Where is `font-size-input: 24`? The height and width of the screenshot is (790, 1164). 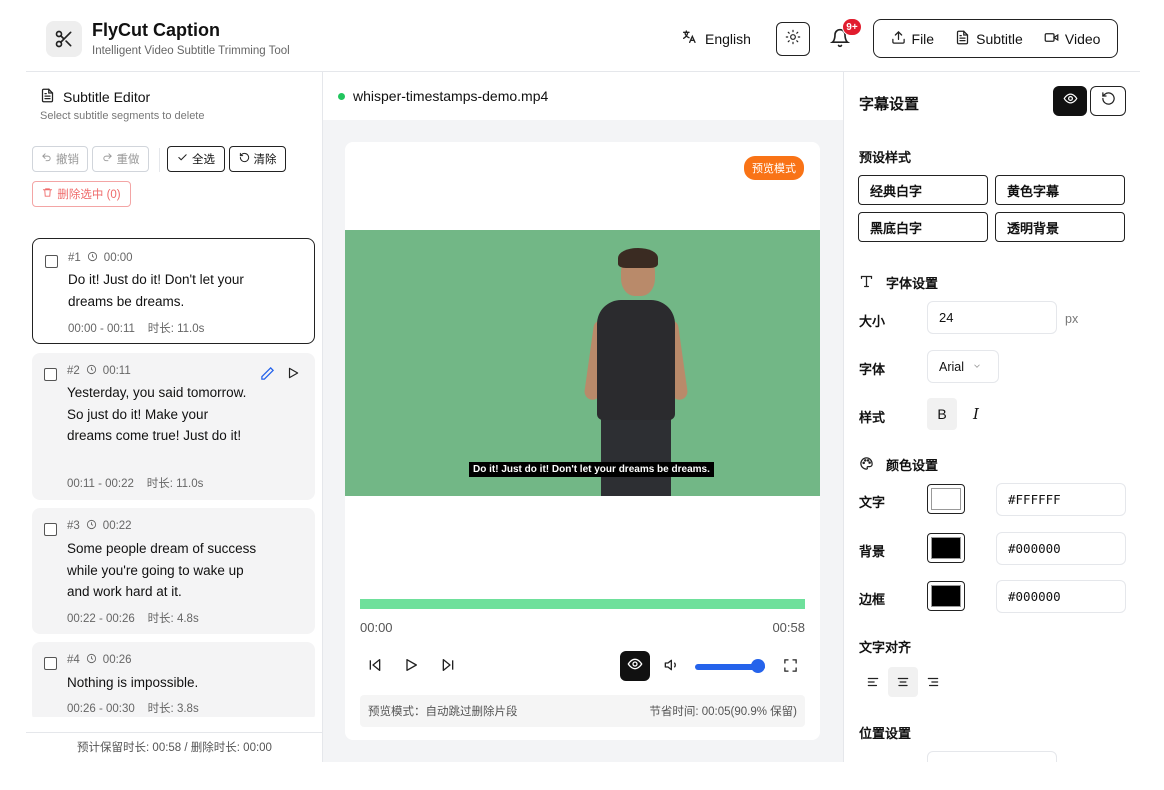 font-size-input: 24 is located at coordinates (992, 317).